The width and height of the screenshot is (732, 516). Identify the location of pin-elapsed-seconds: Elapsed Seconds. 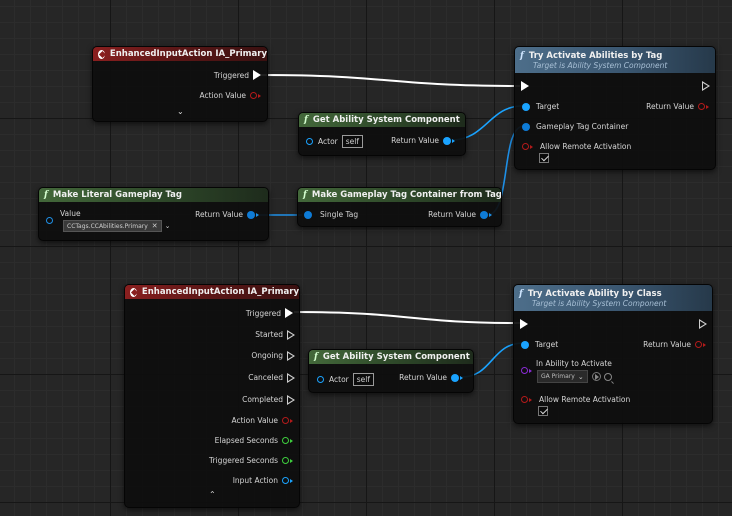
(254, 440).